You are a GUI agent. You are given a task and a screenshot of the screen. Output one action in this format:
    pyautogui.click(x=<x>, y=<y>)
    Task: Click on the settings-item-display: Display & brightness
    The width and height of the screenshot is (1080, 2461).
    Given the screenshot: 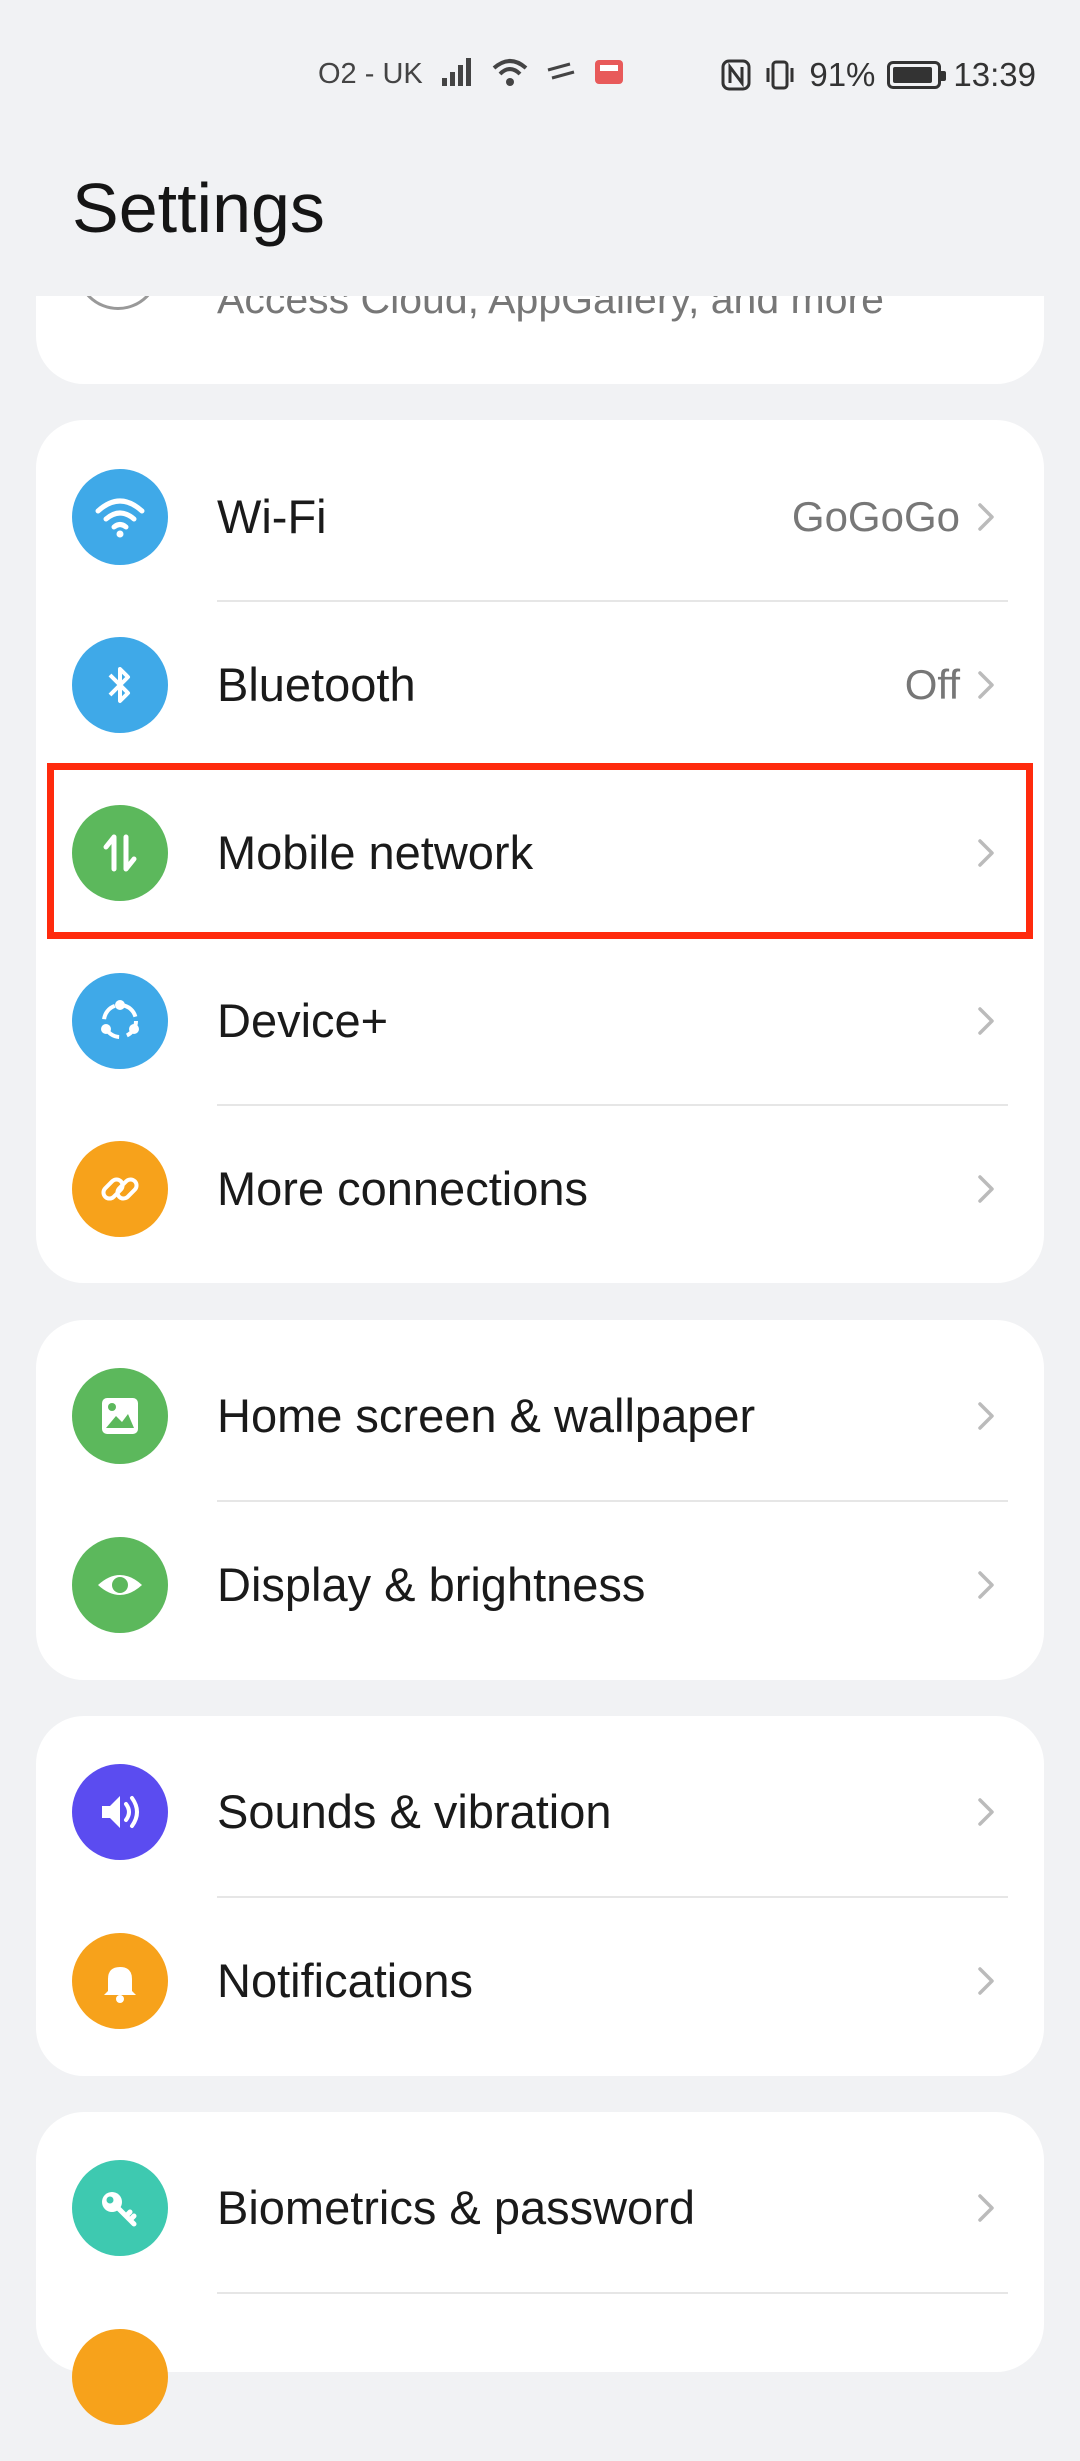 What is the action you would take?
    pyautogui.click(x=540, y=1585)
    